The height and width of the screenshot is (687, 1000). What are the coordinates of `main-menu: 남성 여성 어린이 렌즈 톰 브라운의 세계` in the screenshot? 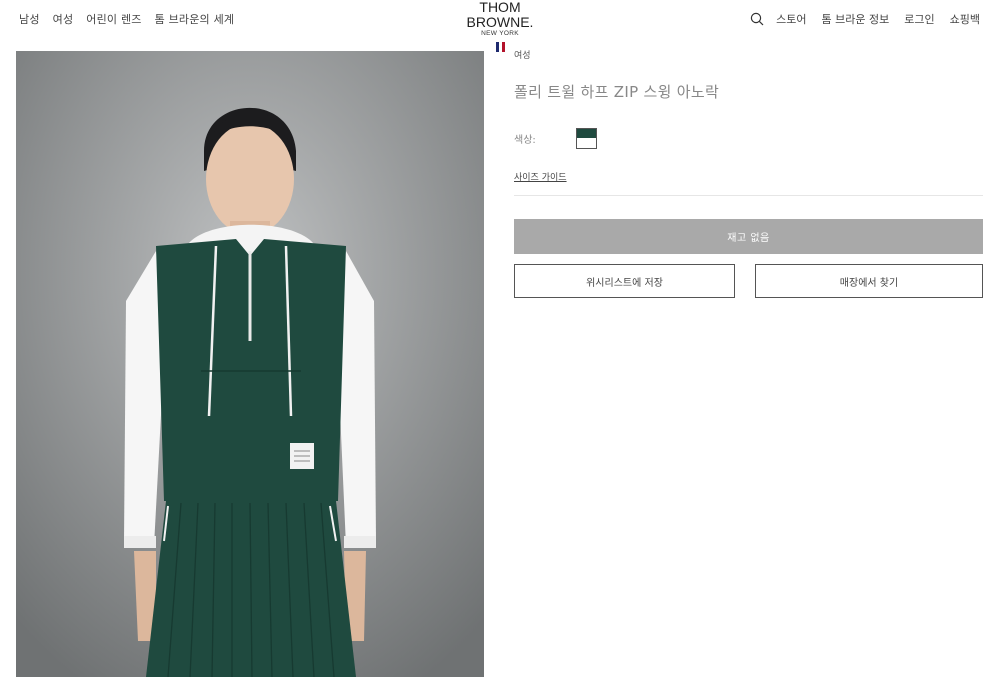 It's located at (133, 19).